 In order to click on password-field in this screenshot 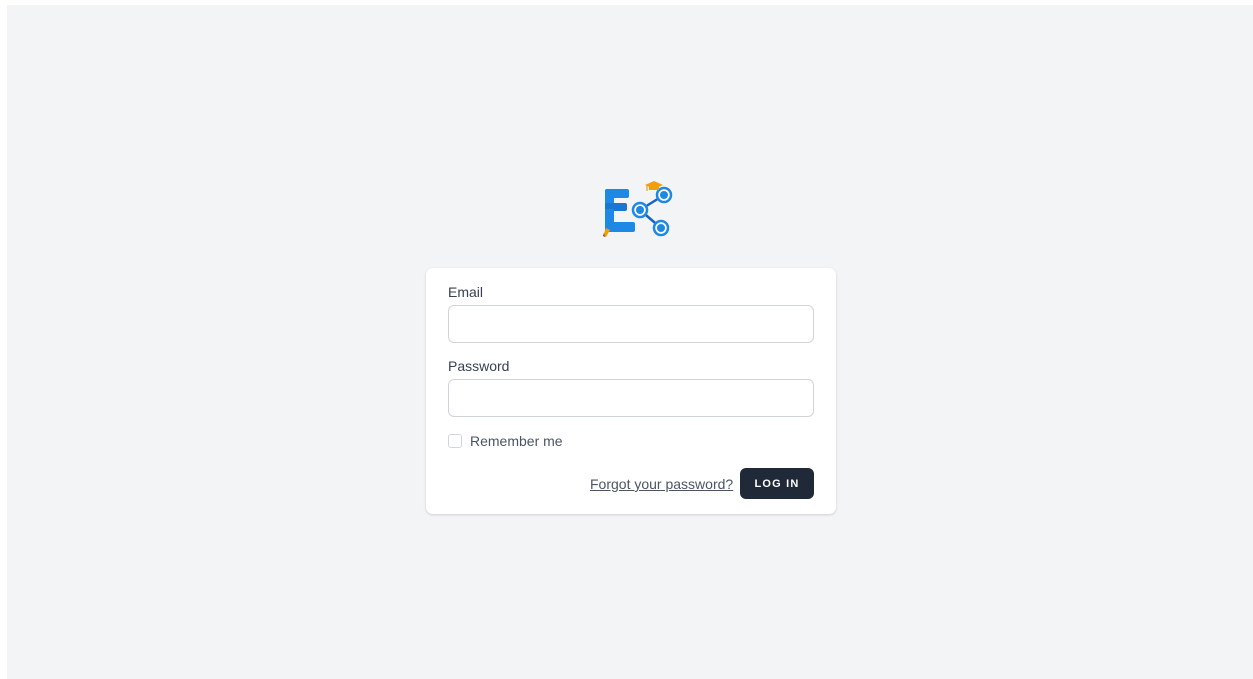, I will do `click(631, 398)`.